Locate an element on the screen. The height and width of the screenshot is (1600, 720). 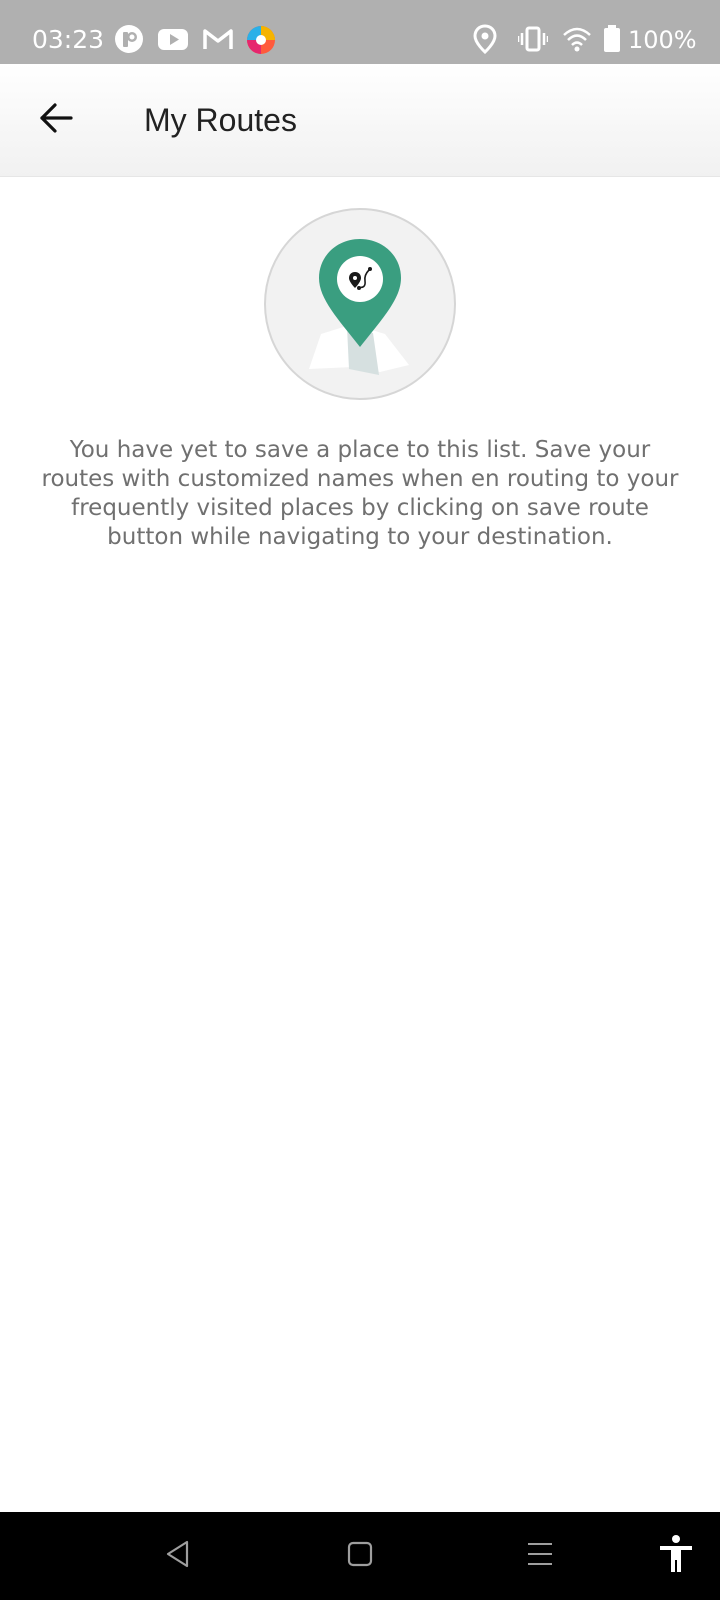
accessibility-icon is located at coordinates (676, 1556).